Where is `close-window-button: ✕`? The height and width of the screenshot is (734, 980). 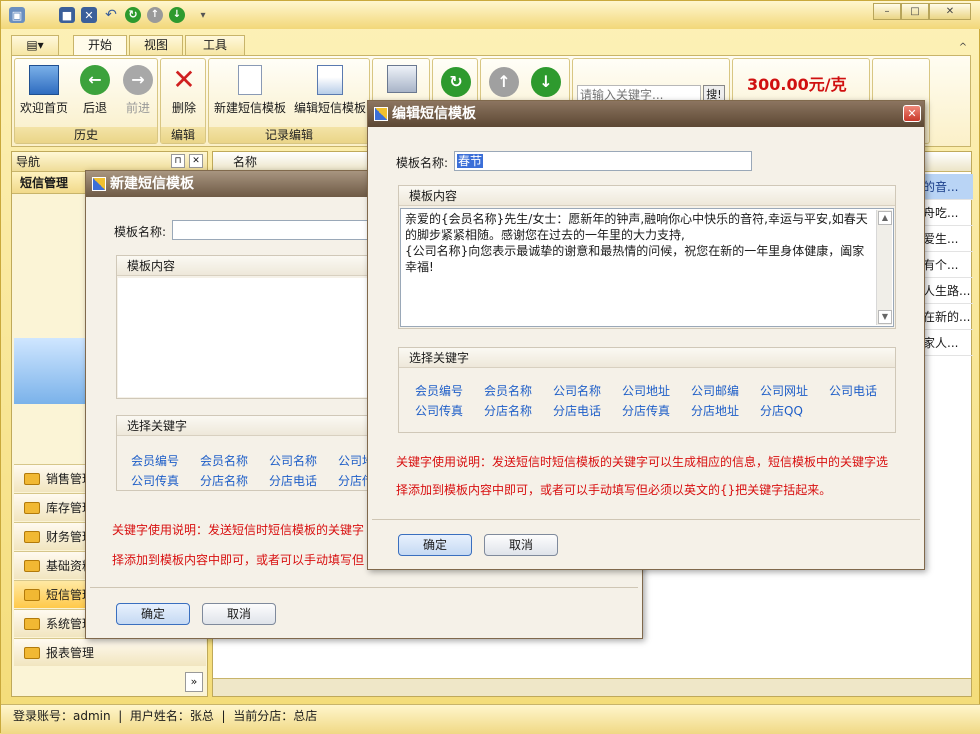
close-window-button: ✕ is located at coordinates (950, 11).